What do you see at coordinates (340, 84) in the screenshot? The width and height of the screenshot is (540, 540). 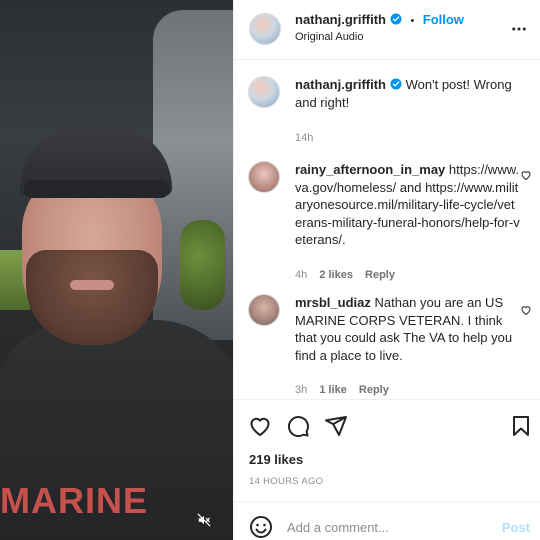 I see `caption-author: nathanj.griffith` at bounding box center [340, 84].